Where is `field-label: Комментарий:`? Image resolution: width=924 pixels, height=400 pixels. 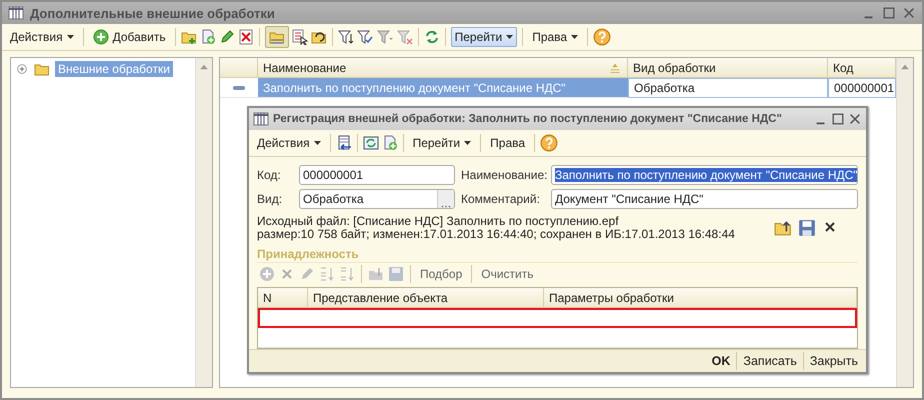
field-label: Комментарий: is located at coordinates (501, 199).